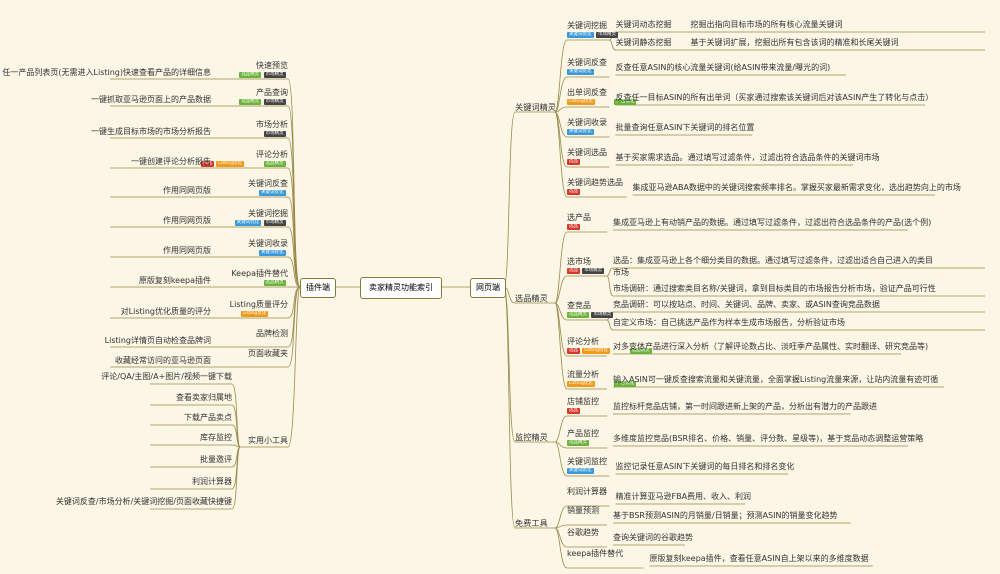 This screenshot has width=1000, height=574. I want to click on web-feature-desc-2-0: 监控标杆竞品店铺，第一时间跟进新上架的产品，分析出有潜力的产品跟进, so click(745, 406).